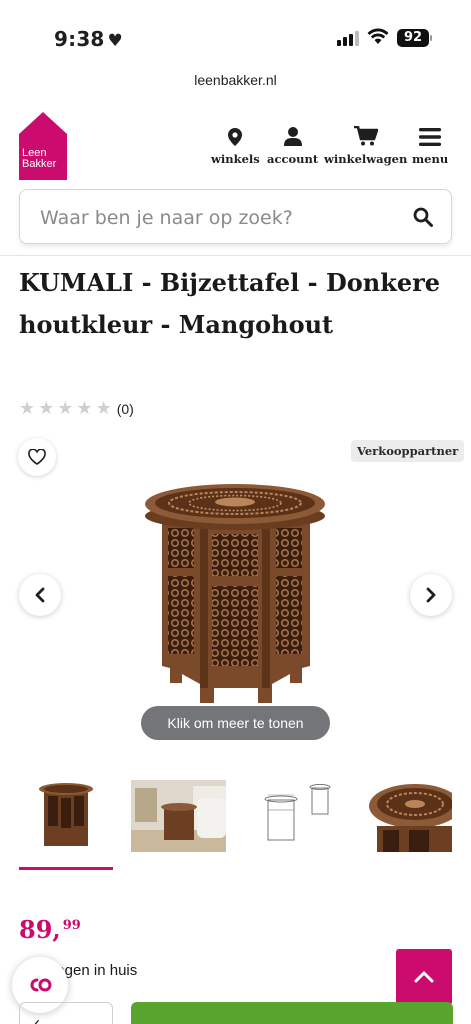  I want to click on chevron-right-icon, so click(431, 595).